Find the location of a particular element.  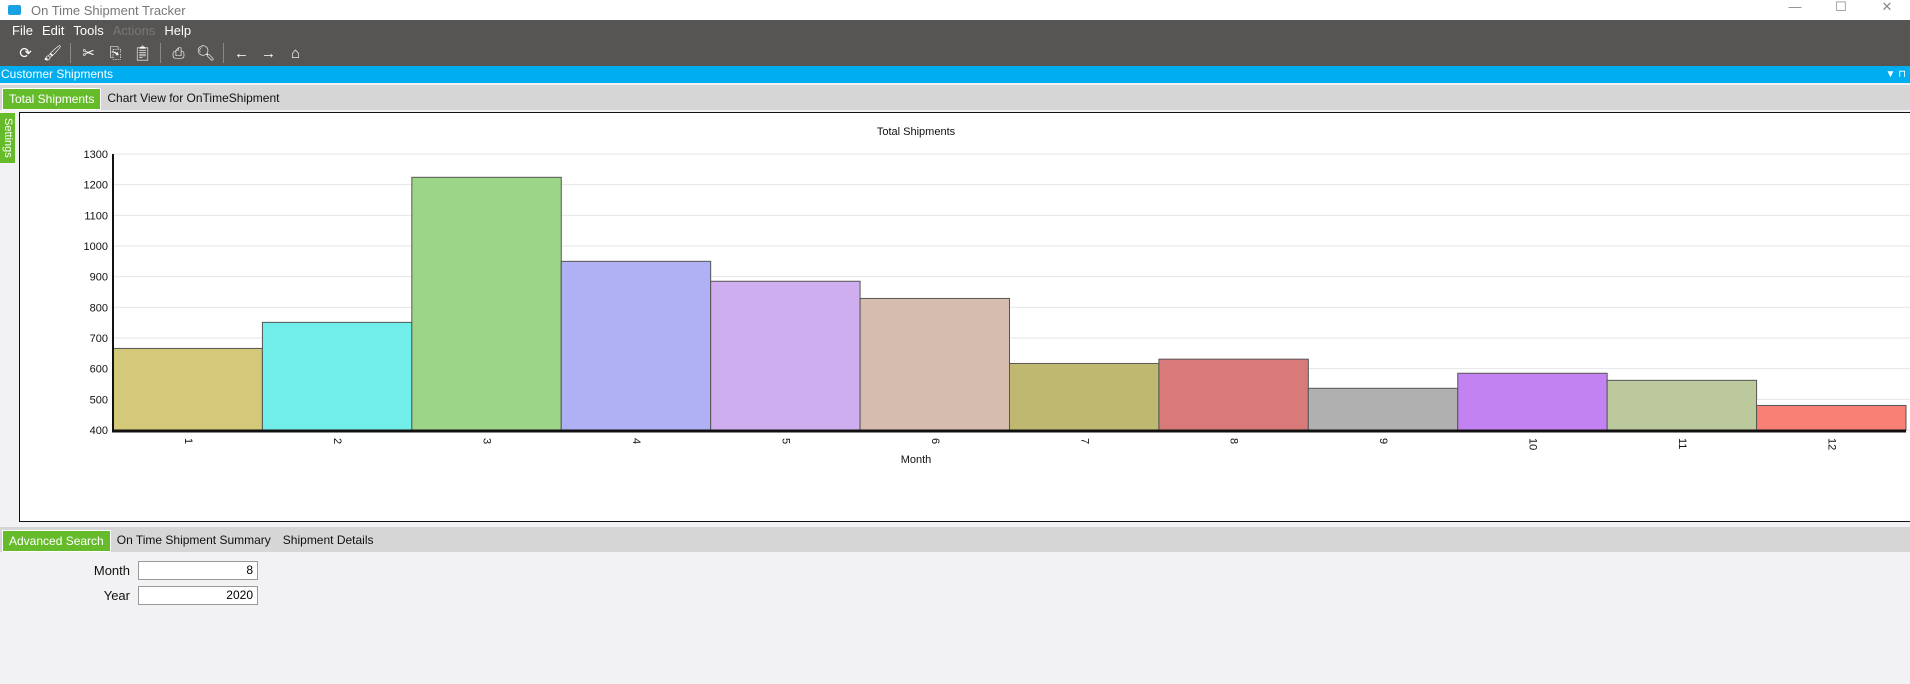

dropdown-icon: ▼ is located at coordinates (1891, 74).